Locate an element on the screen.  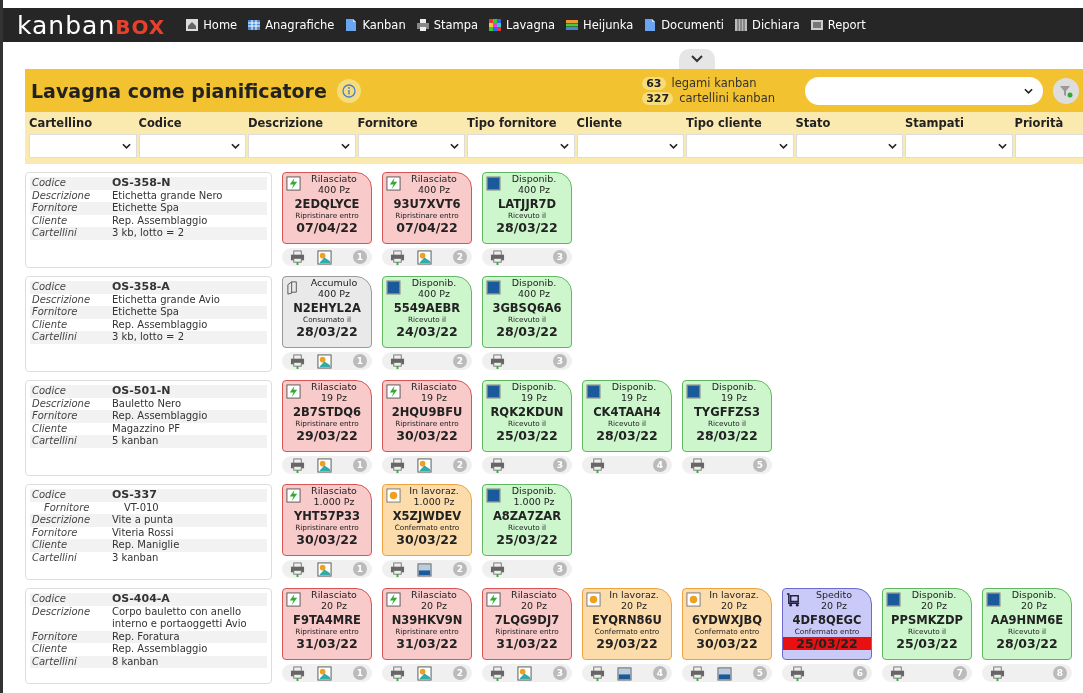
filter-label: Codice is located at coordinates (160, 124).